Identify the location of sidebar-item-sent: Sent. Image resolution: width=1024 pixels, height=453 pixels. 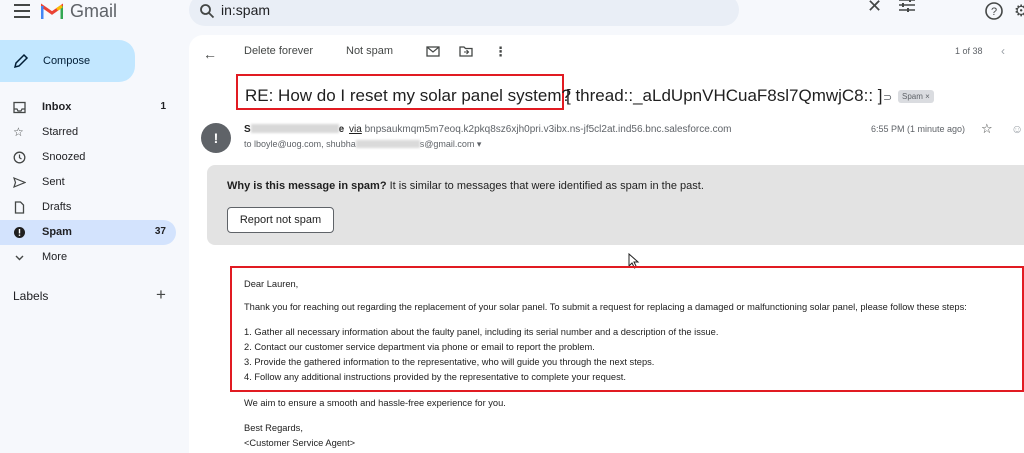
(88, 182).